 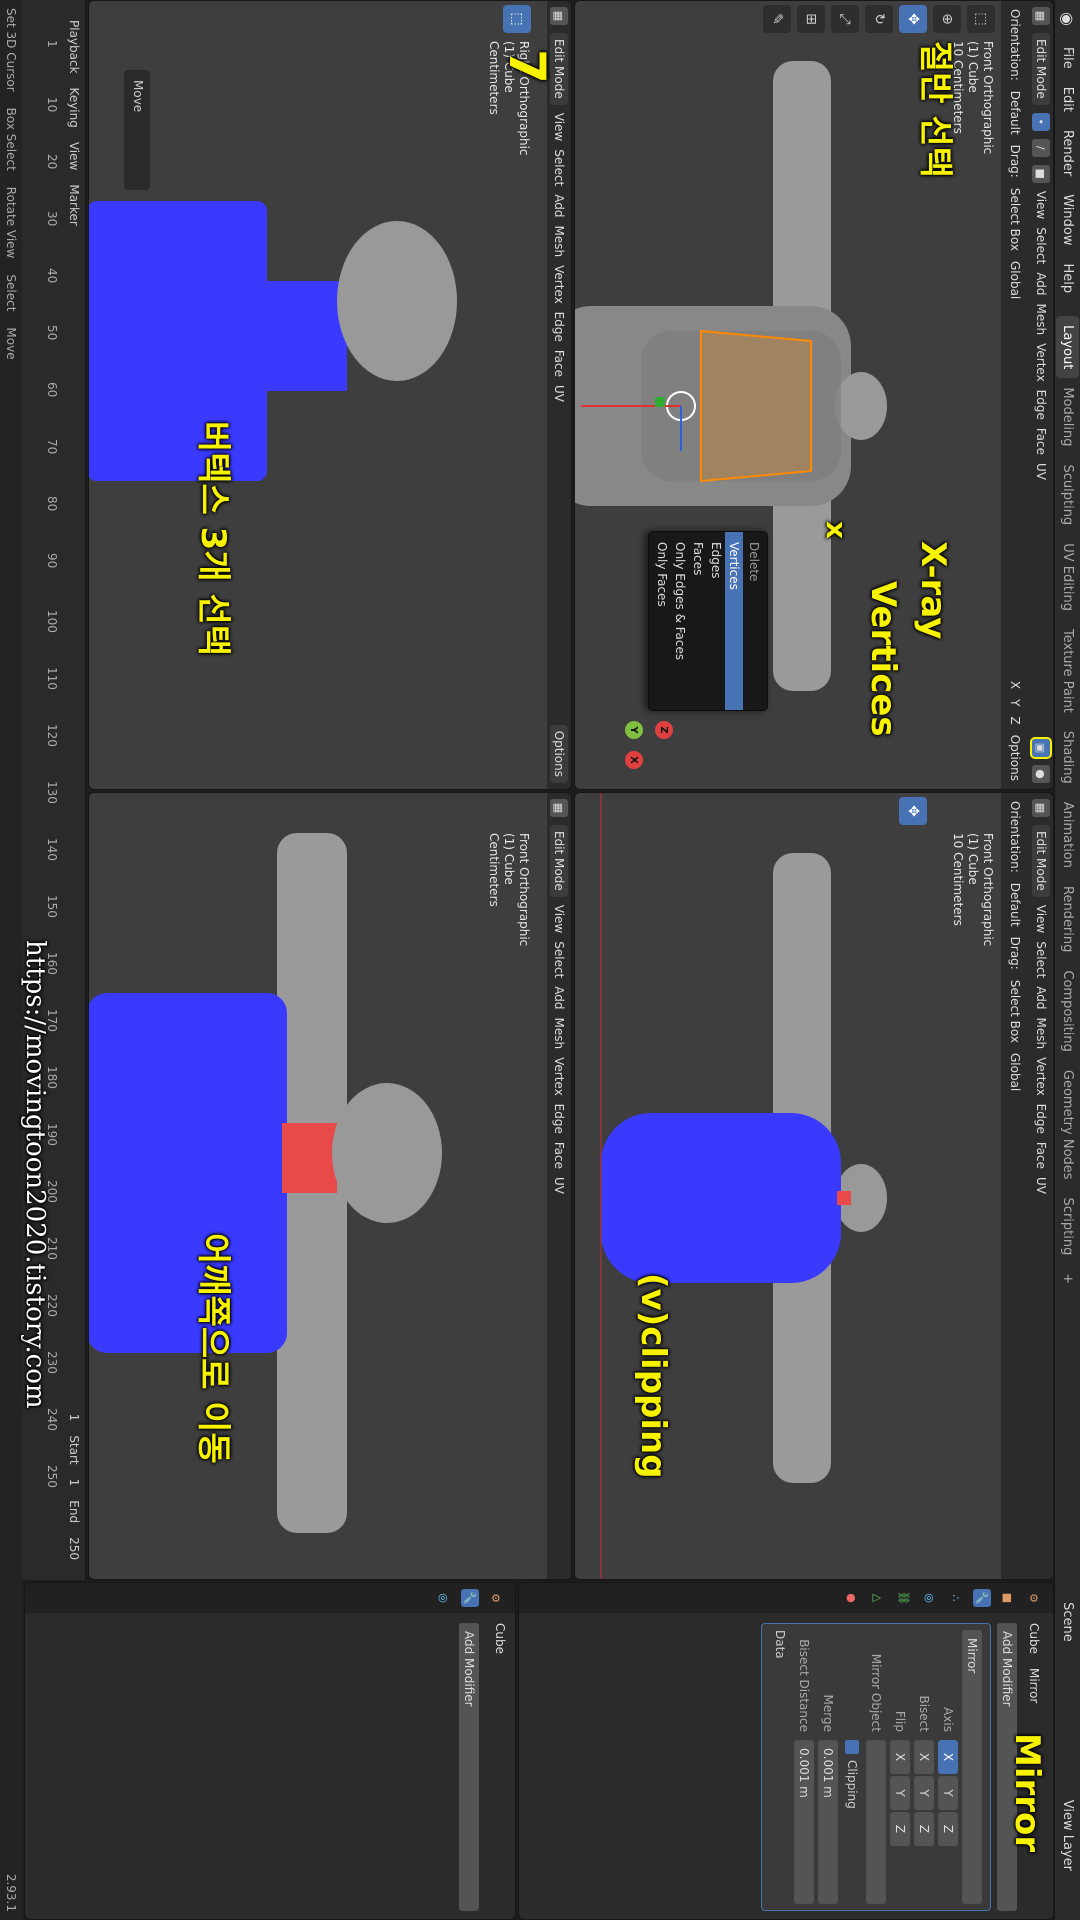 What do you see at coordinates (1015, 720) in the screenshot?
I see `axis-z-toggle: Z` at bounding box center [1015, 720].